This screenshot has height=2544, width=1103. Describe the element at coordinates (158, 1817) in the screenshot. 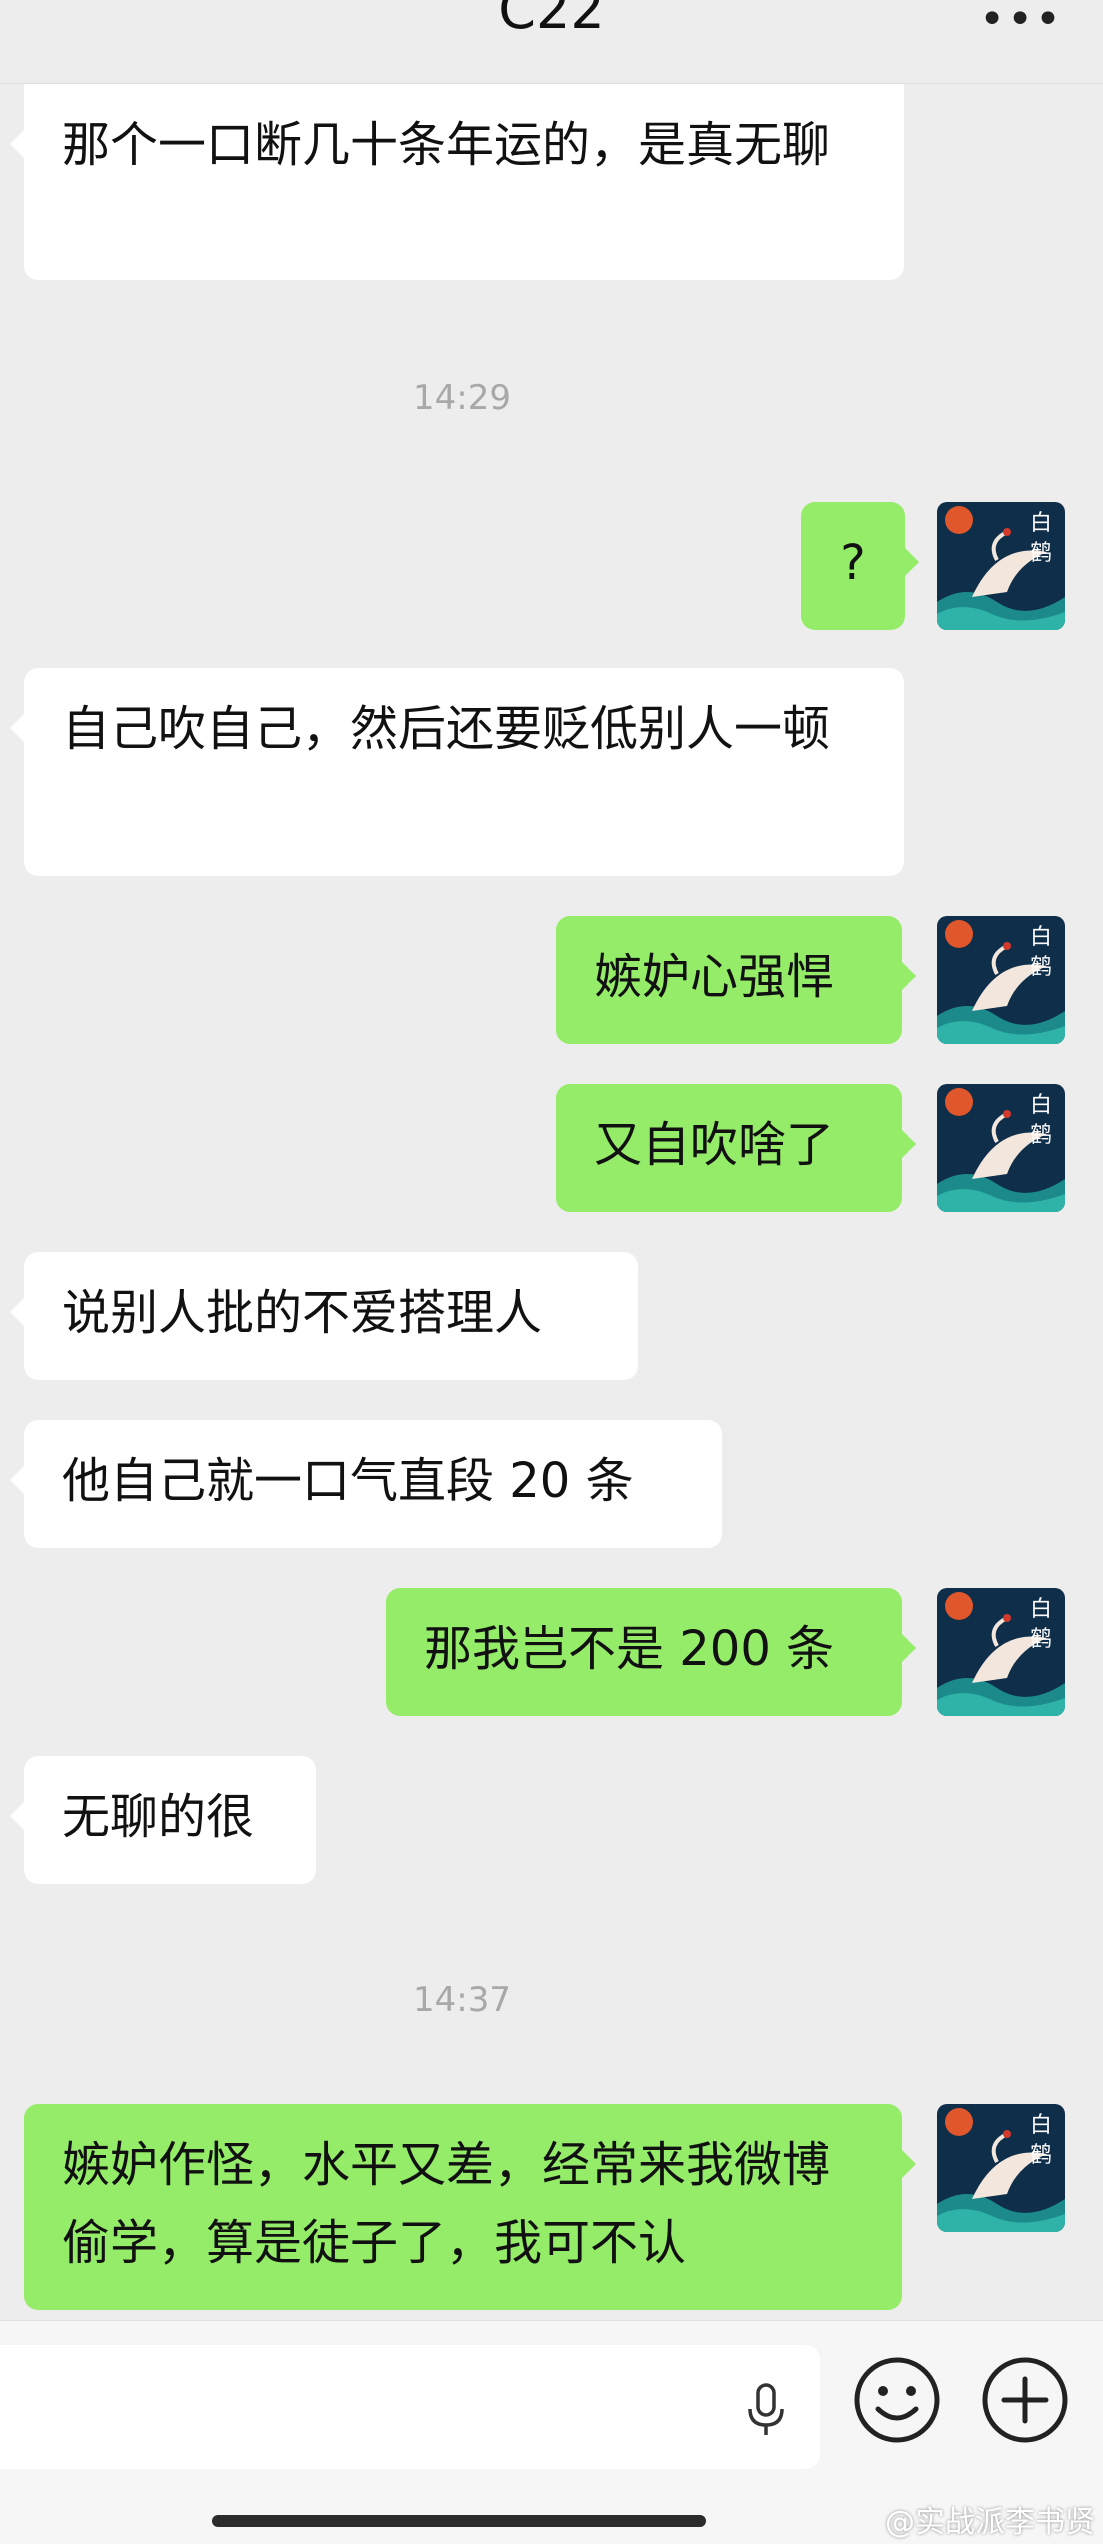

I see `message-text: 无聊的很` at that location.